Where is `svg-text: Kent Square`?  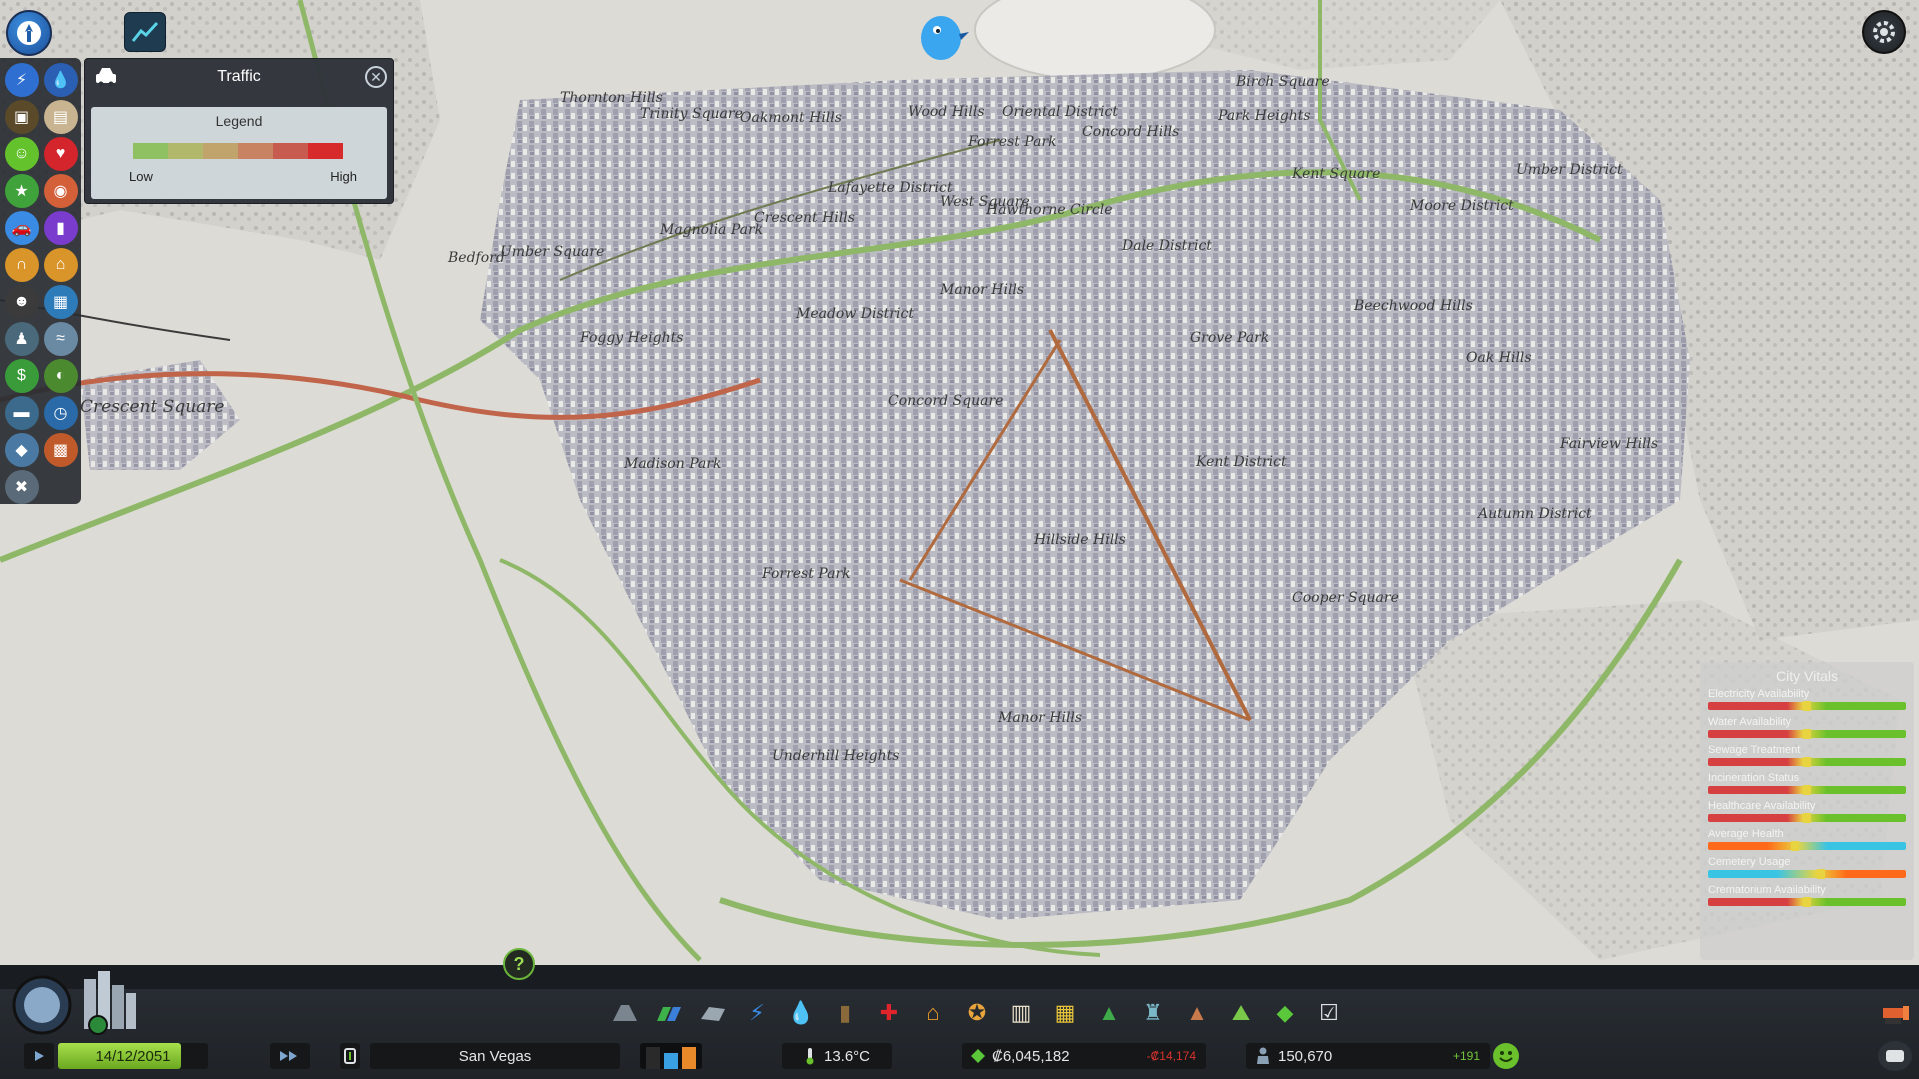 svg-text: Kent Square is located at coordinates (1335, 174).